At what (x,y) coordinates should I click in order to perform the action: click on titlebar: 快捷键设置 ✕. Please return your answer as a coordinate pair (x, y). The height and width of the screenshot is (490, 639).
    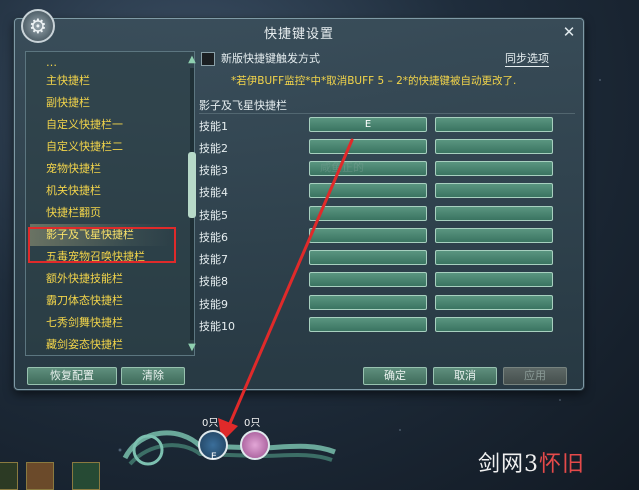
    Looking at the image, I should click on (299, 32).